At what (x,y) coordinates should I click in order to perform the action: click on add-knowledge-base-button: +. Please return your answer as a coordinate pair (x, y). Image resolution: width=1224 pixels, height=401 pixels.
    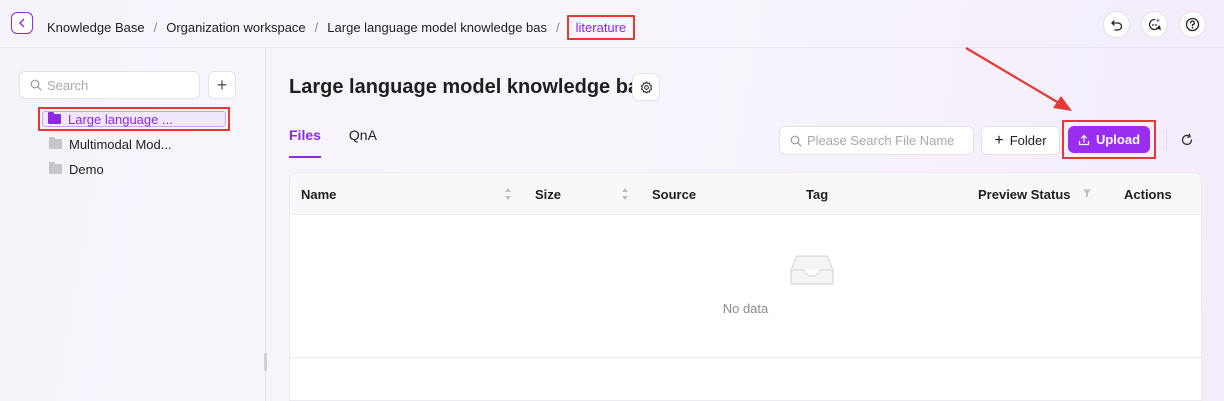
    Looking at the image, I should click on (222, 85).